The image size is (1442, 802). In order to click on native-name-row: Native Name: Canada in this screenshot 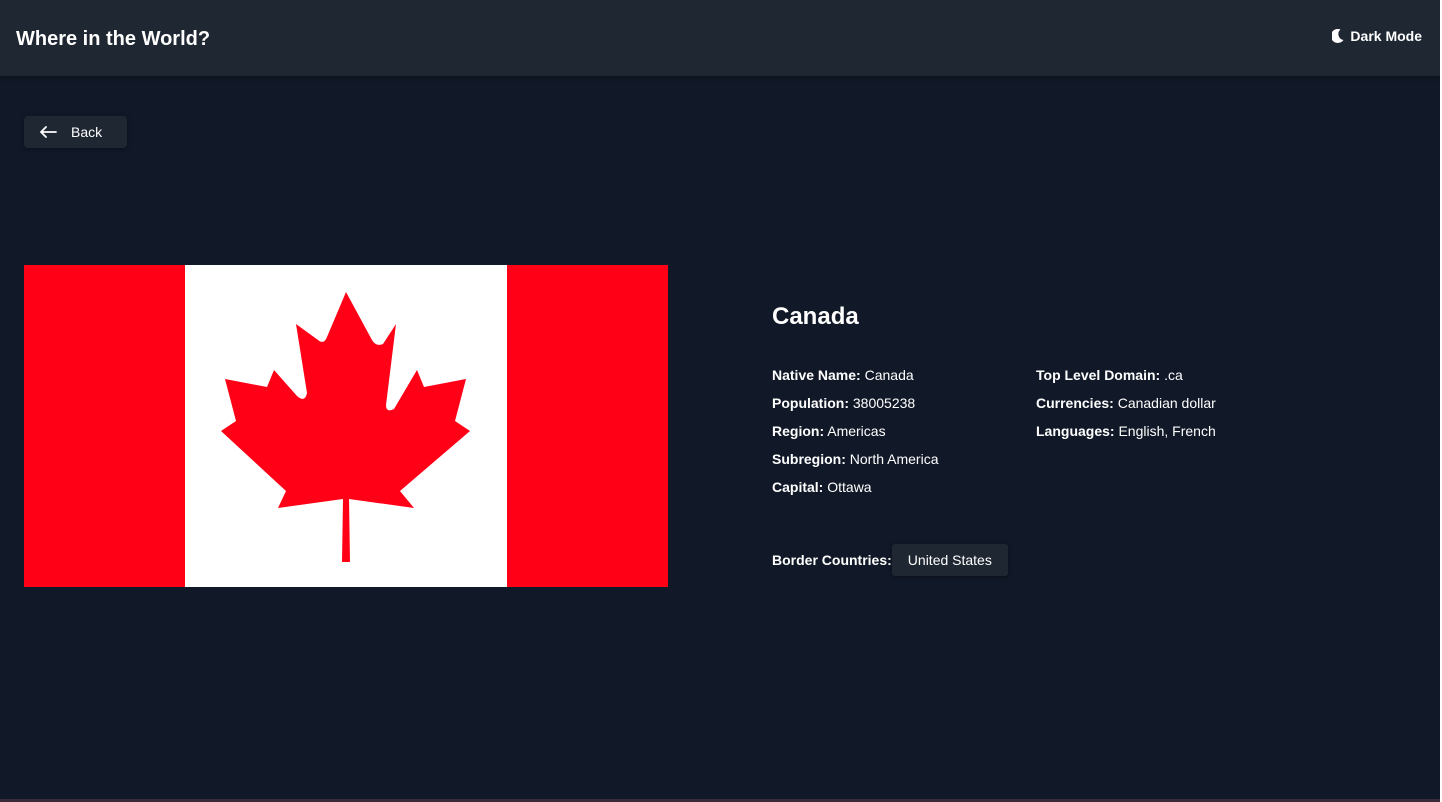, I will do `click(855, 378)`.